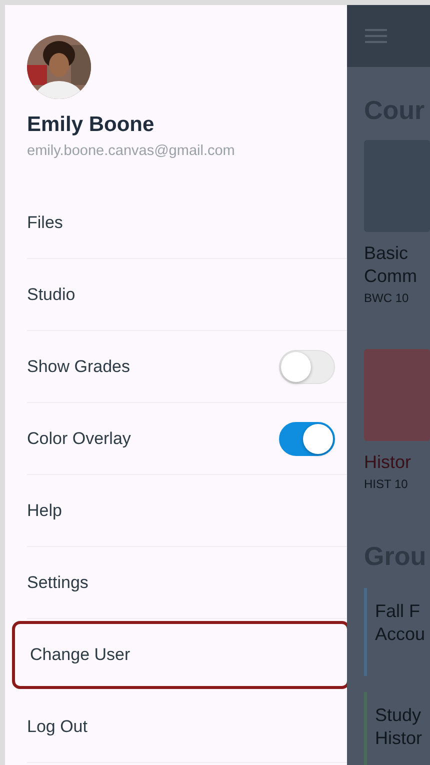  What do you see at coordinates (51, 294) in the screenshot?
I see `menu-item: Studio` at bounding box center [51, 294].